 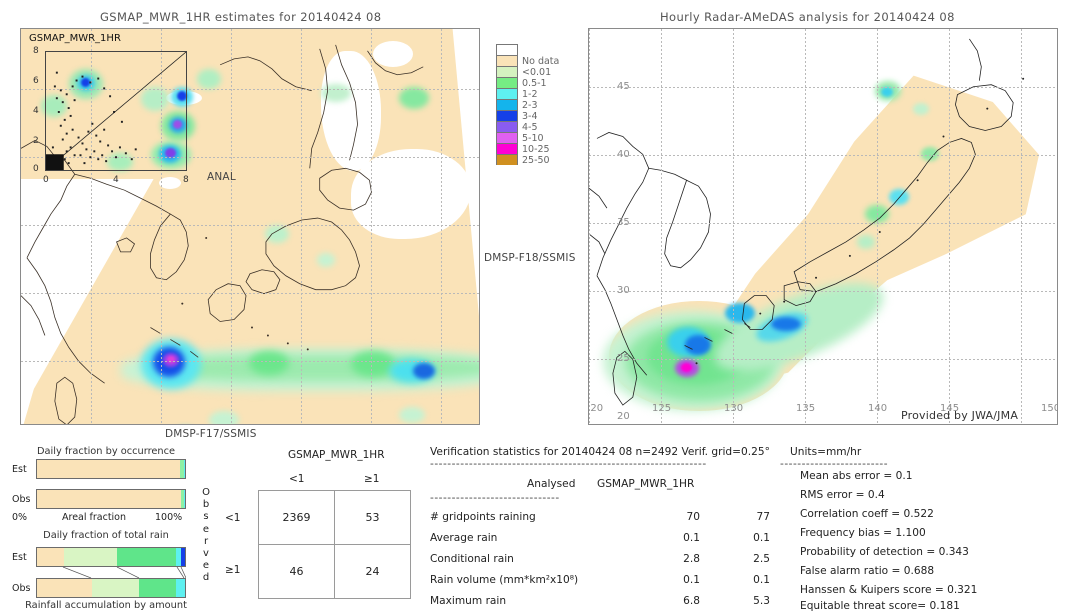 What do you see at coordinates (36, 141) in the screenshot?
I see `inset-ytick-2: 2` at bounding box center [36, 141].